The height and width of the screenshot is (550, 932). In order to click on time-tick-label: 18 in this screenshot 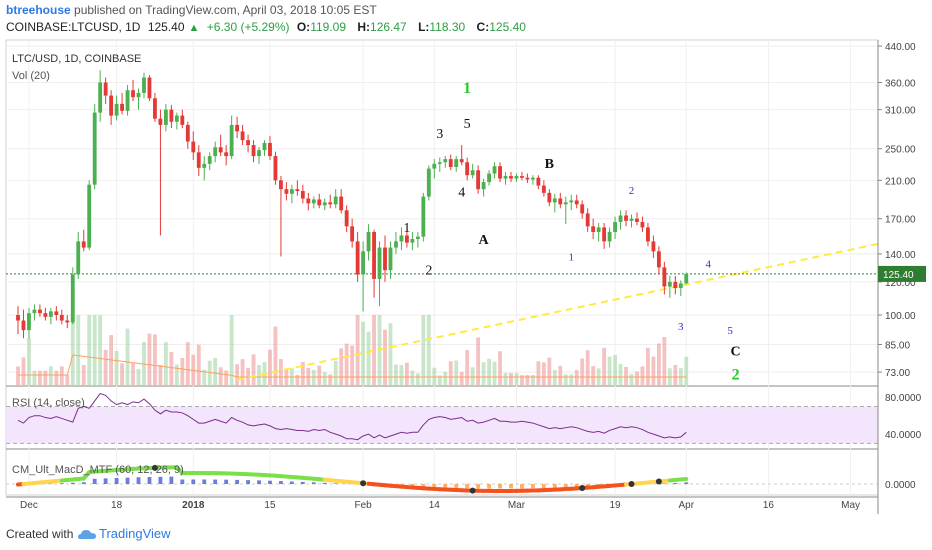, I will do `click(117, 505)`.